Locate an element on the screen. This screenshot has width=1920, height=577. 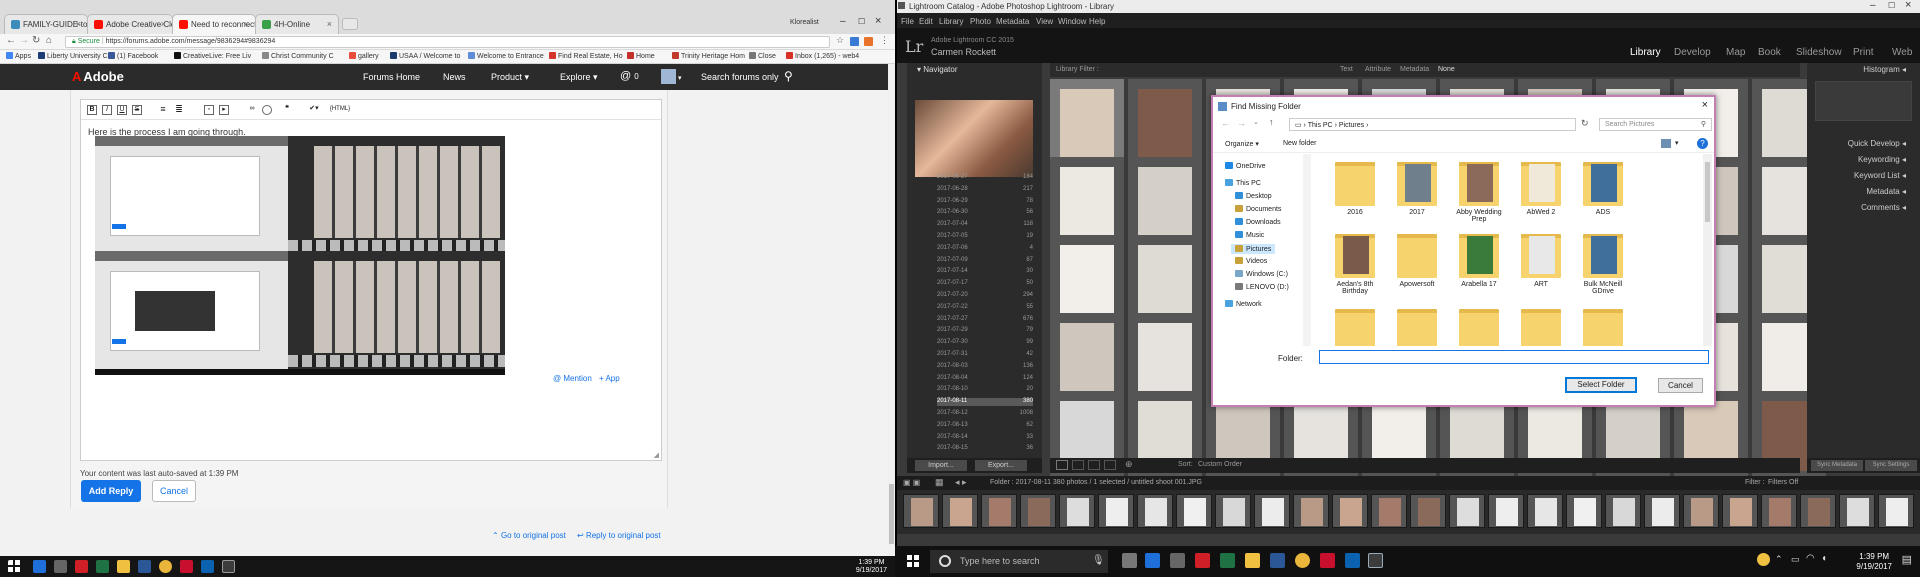
folder-item: Apowersoft is located at coordinates (1417, 261).